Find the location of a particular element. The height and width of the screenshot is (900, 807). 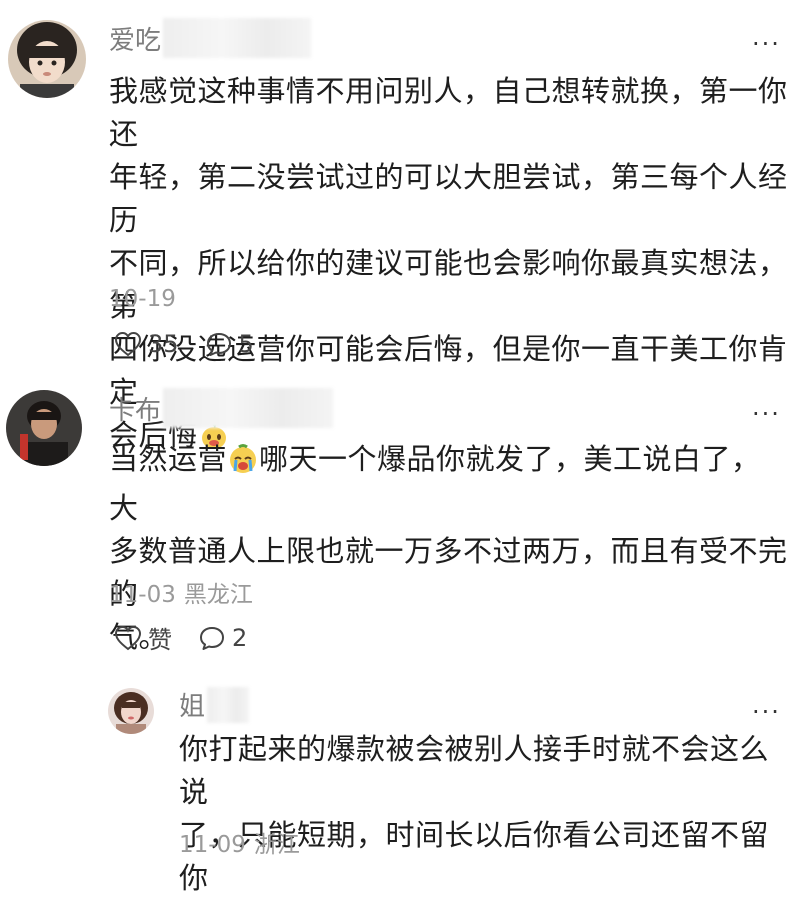

like-button: 35 is located at coordinates (146, 344).